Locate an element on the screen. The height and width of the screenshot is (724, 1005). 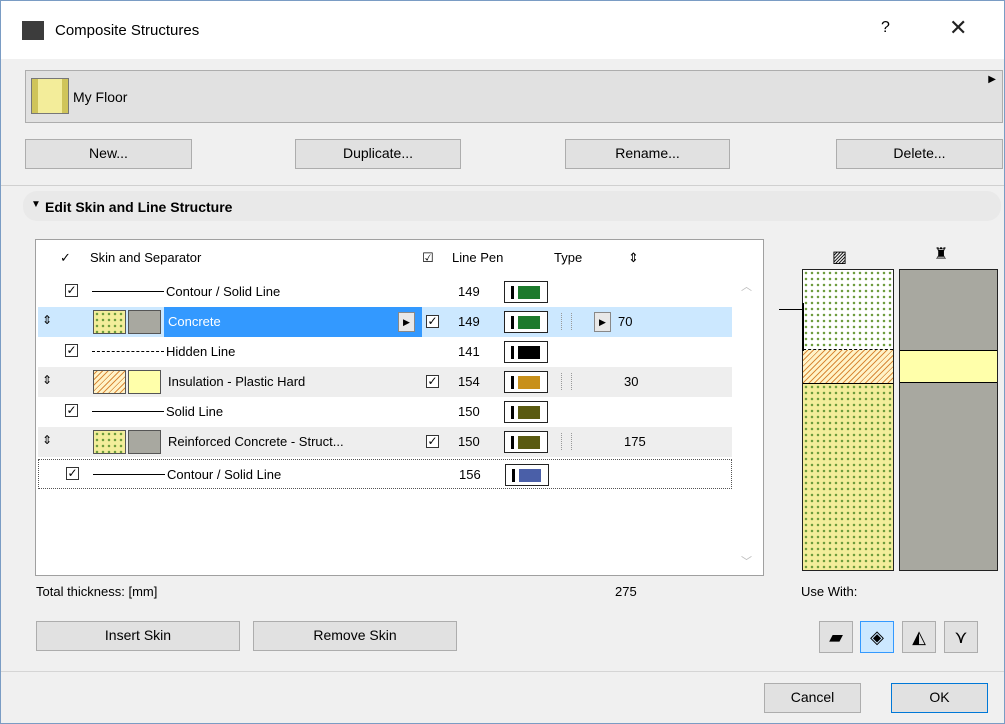
roof-icon: ◭ is located at coordinates (919, 637).